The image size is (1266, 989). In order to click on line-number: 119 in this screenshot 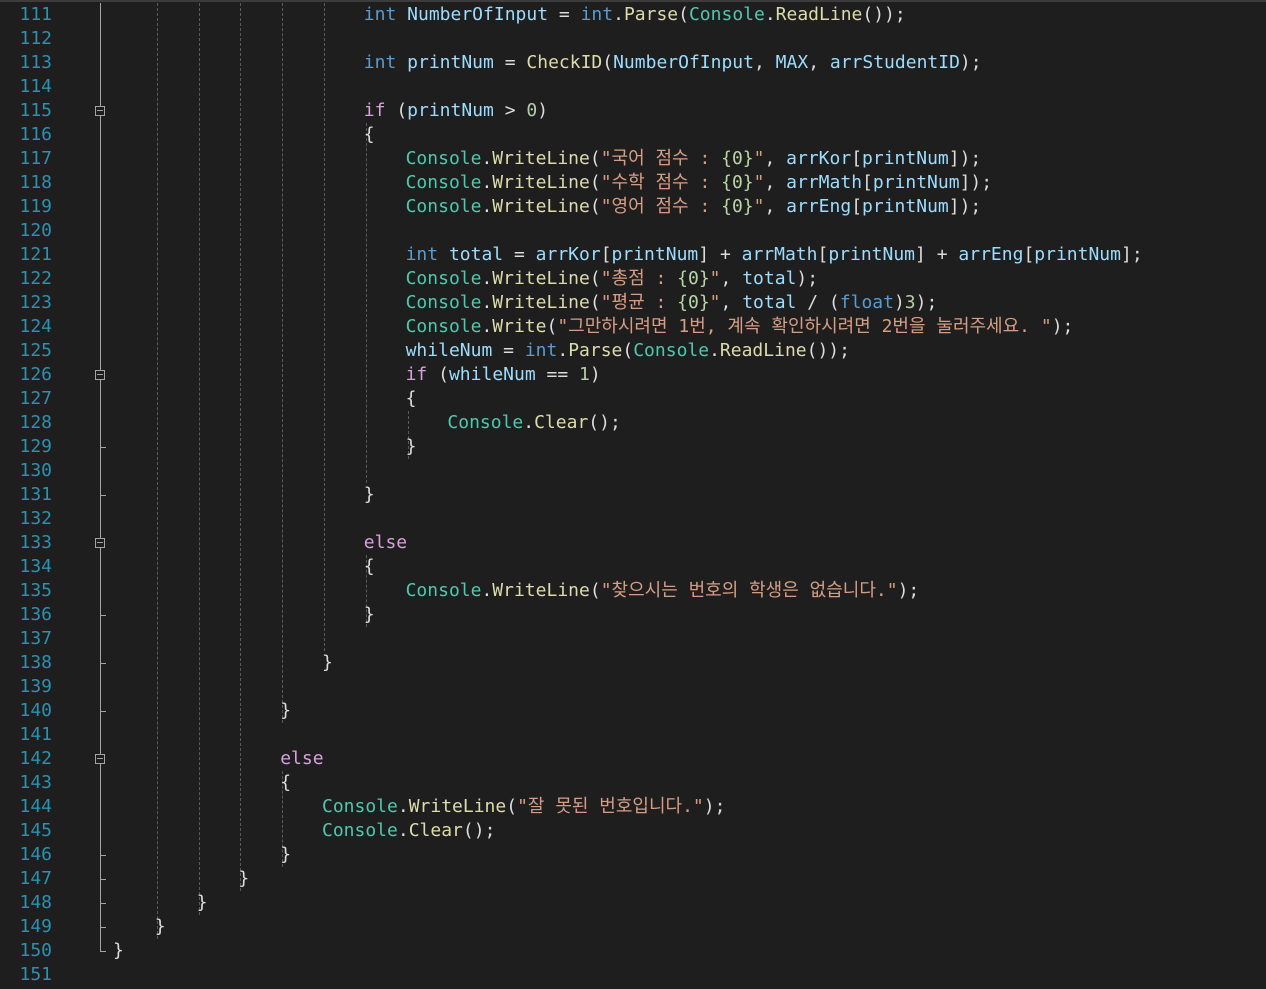, I will do `click(35, 206)`.